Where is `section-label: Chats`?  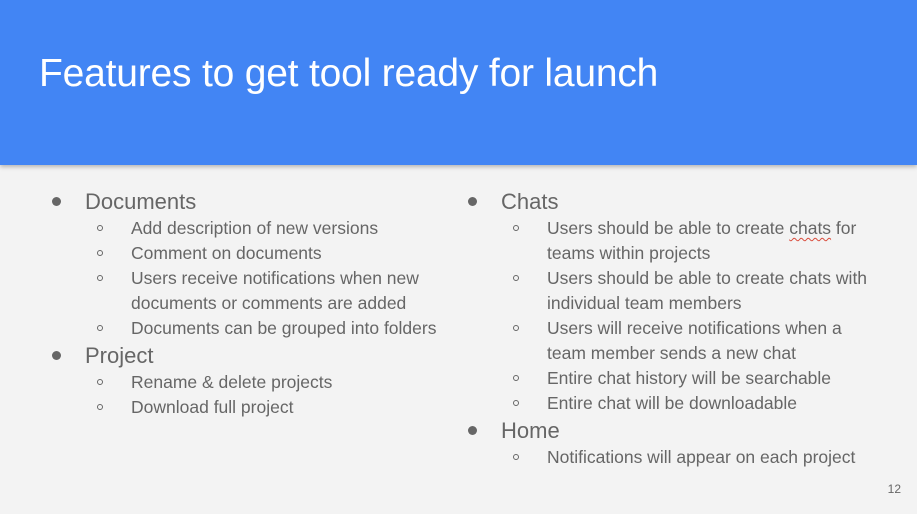 section-label: Chats is located at coordinates (530, 201).